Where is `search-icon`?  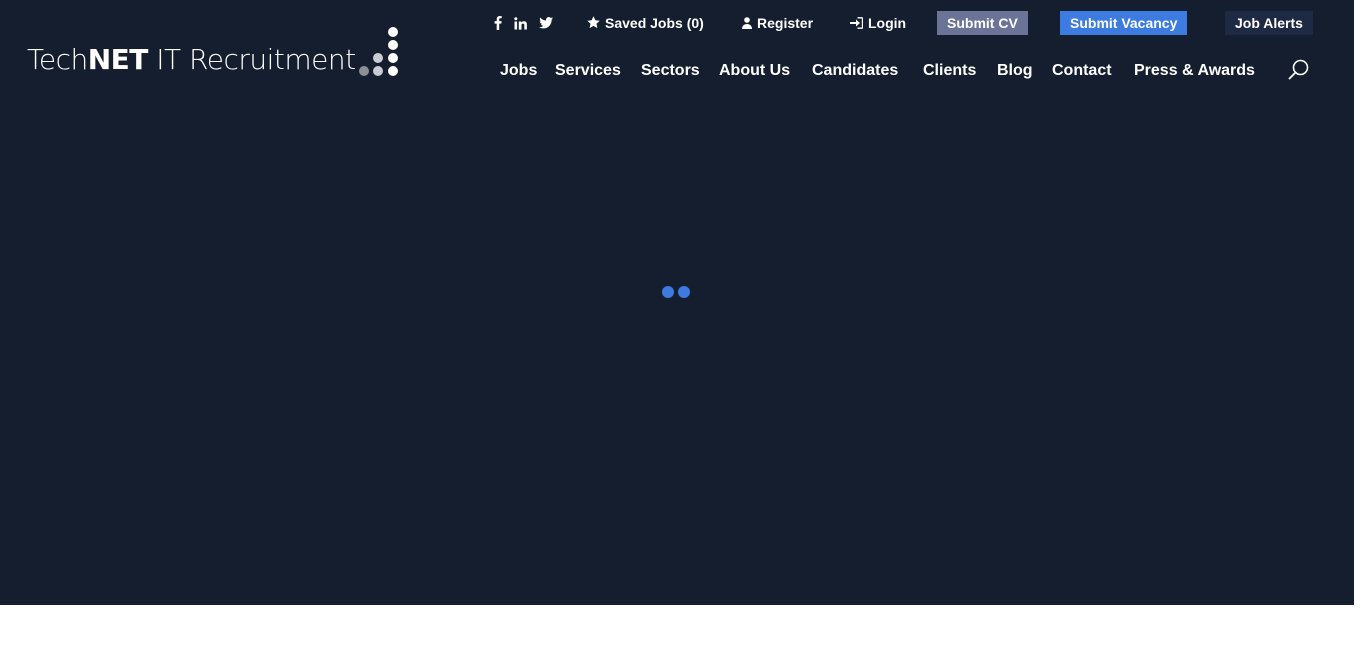 search-icon is located at coordinates (1299, 70).